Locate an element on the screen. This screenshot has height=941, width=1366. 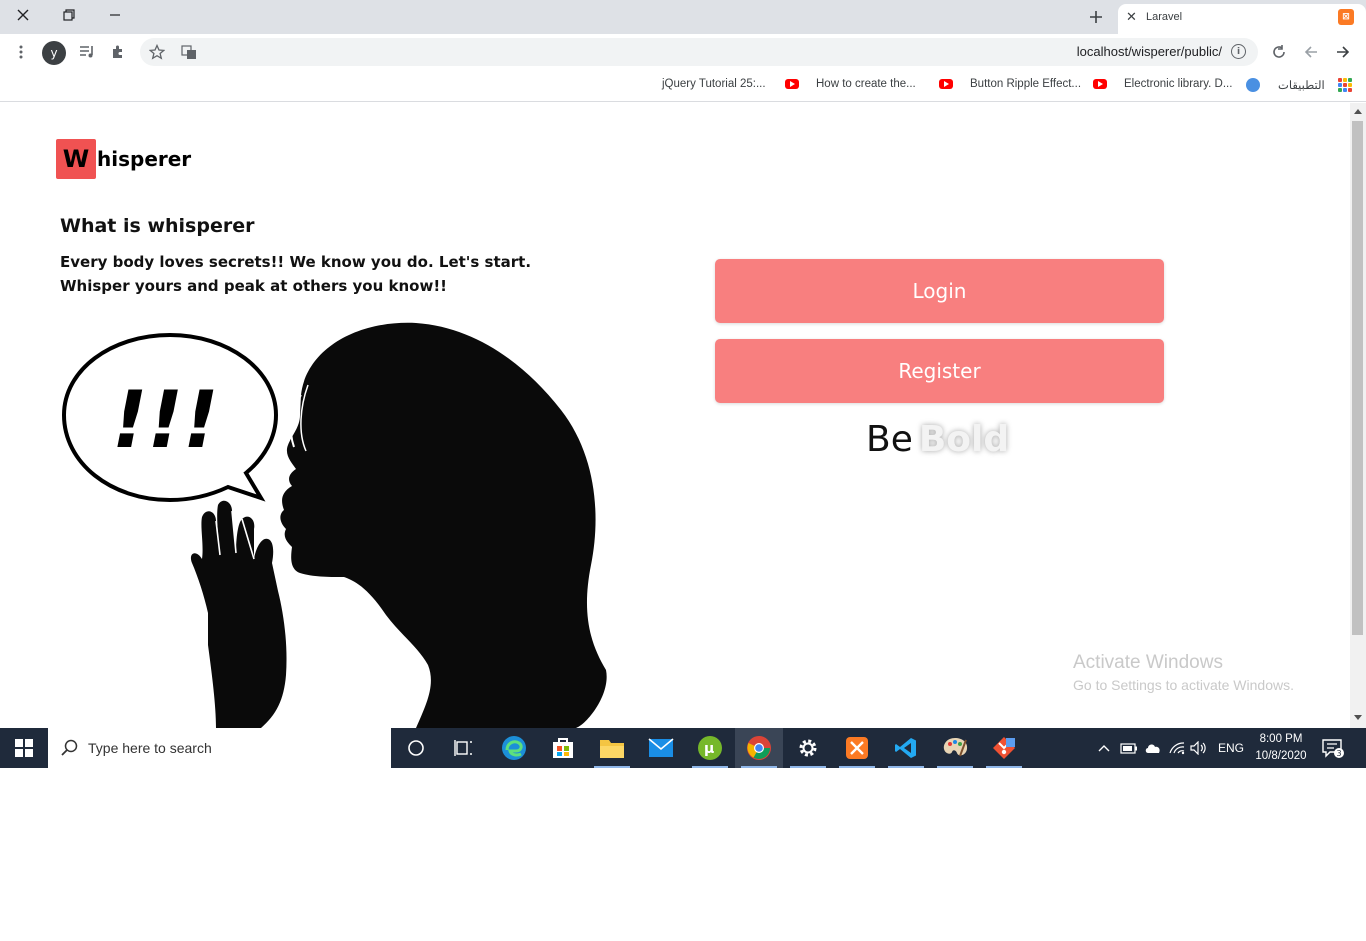
forward-button is located at coordinates (1343, 52).